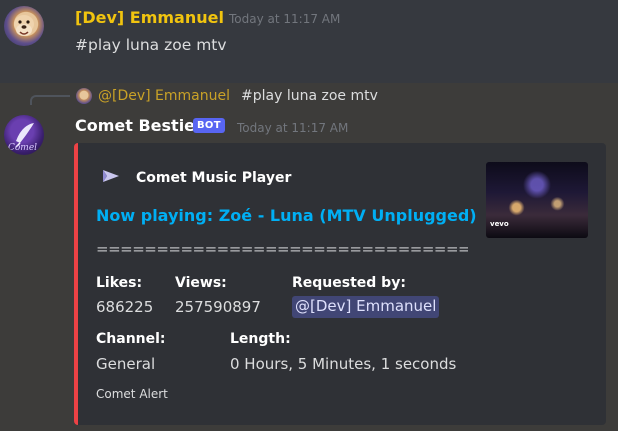  Describe the element at coordinates (84, 96) in the screenshot. I see `reply-avatar` at that location.